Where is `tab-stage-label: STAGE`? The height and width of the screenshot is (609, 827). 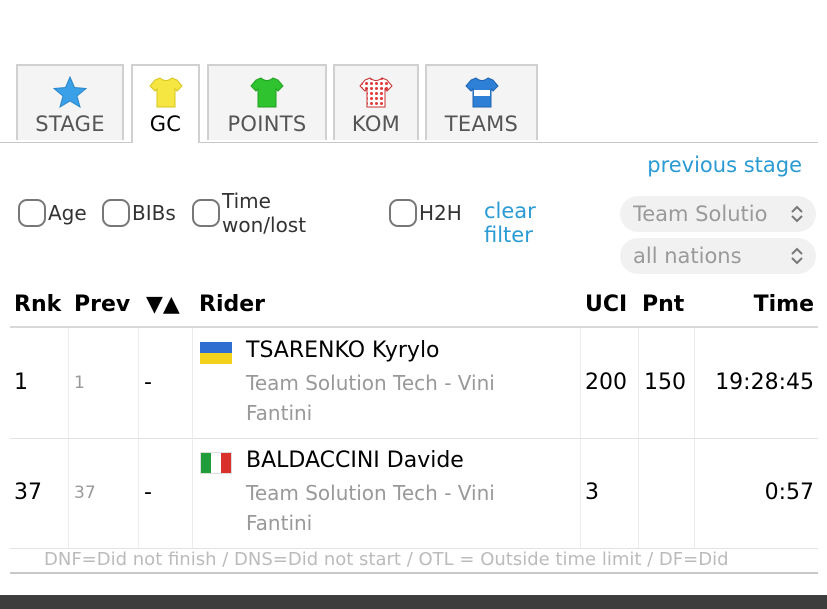 tab-stage-label: STAGE is located at coordinates (70, 124).